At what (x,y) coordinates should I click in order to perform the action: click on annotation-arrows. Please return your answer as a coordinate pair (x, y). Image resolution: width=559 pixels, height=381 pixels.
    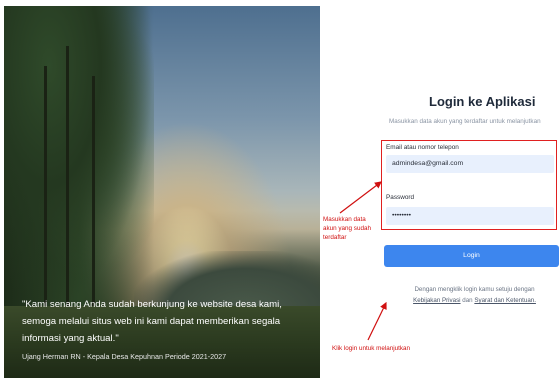
    Looking at the image, I should click on (363, 261).